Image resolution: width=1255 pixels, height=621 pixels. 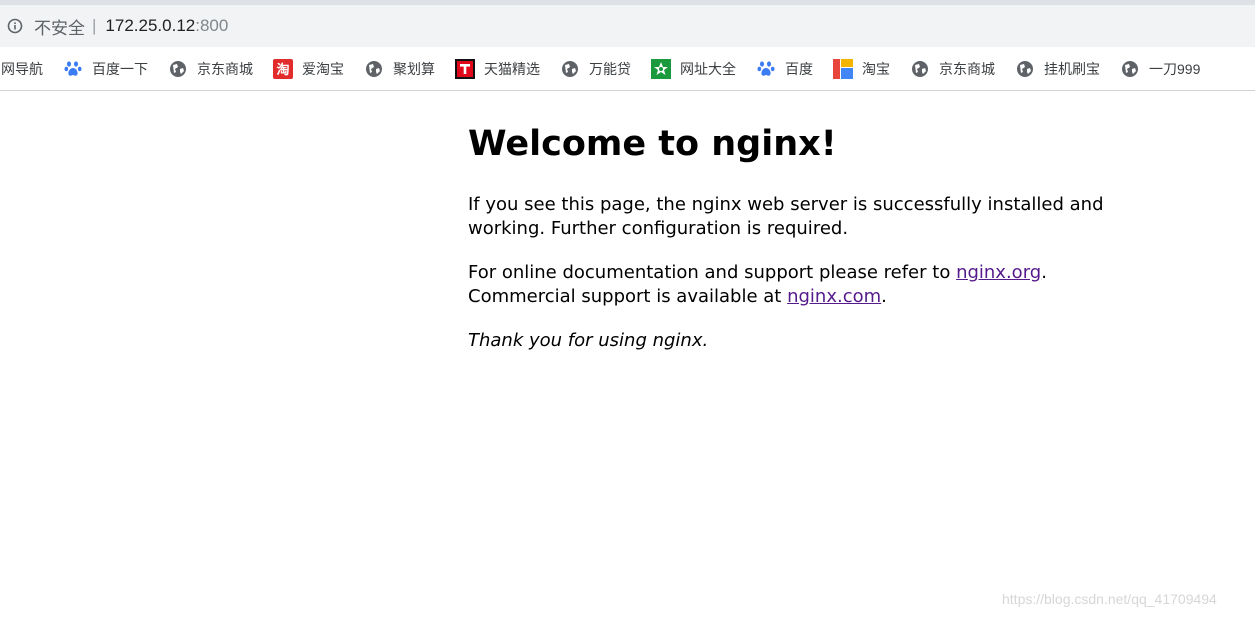 I want to click on watermark: https://blog.csdn.net/qq_41709494, so click(x=1109, y=599).